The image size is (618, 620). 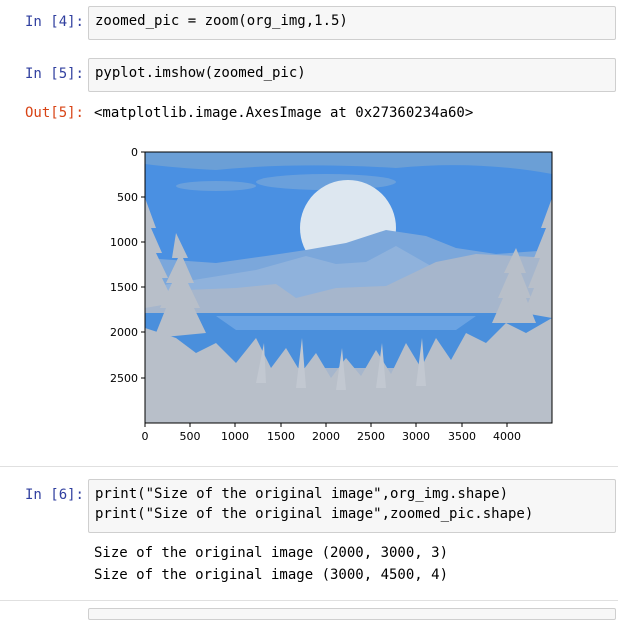 I want to click on cell-4-input: zoomed_pic = zoom(org_img,1.5), so click(x=352, y=23).